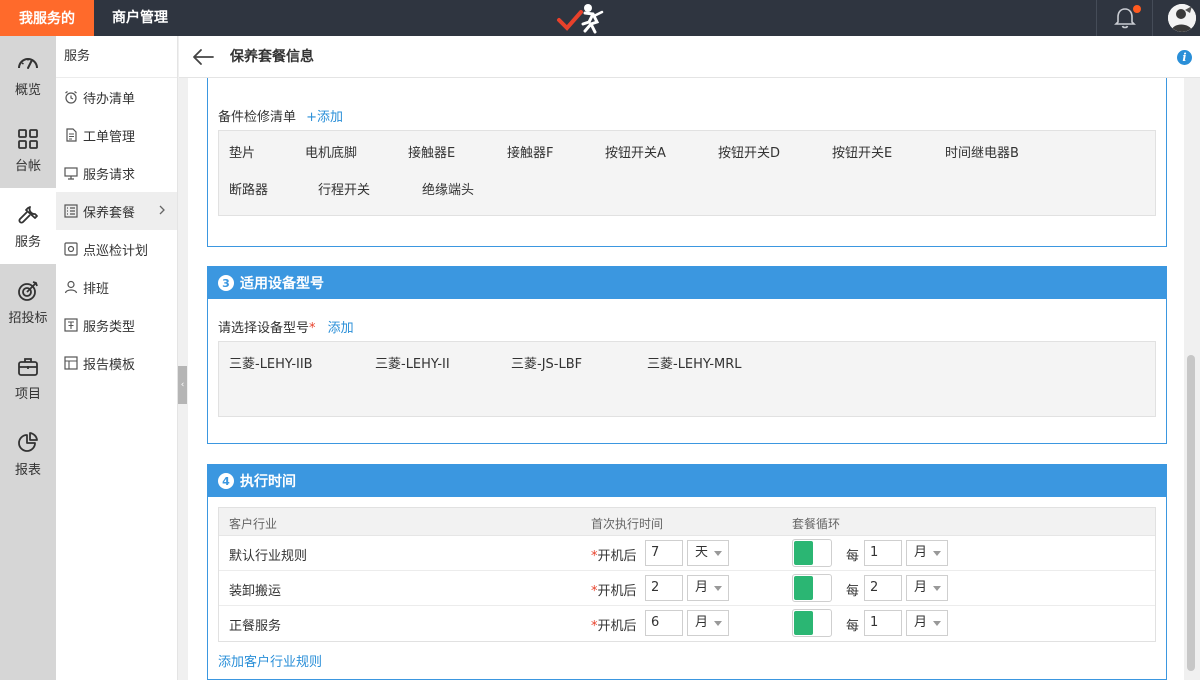  Describe the element at coordinates (203, 57) in the screenshot. I see `back-arrow-icon` at that location.